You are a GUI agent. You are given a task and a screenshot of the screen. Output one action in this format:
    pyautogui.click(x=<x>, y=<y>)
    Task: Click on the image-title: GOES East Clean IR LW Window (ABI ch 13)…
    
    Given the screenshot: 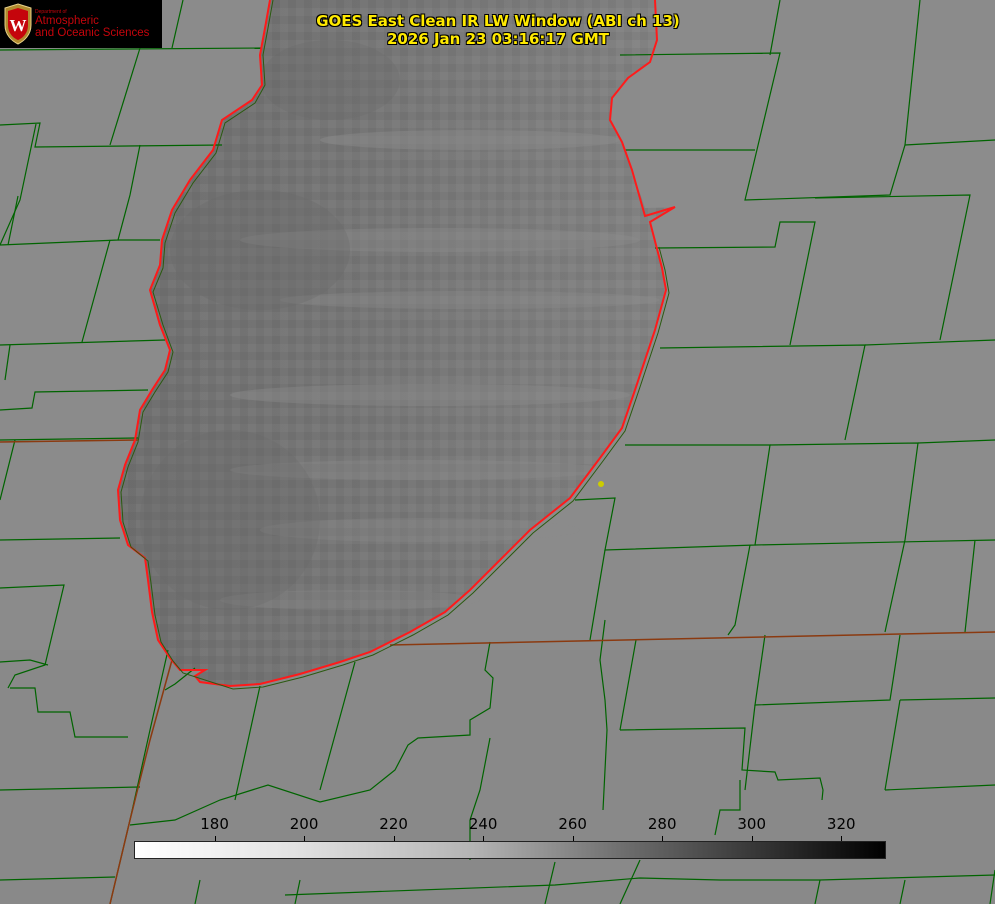 What is the action you would take?
    pyautogui.click(x=498, y=30)
    